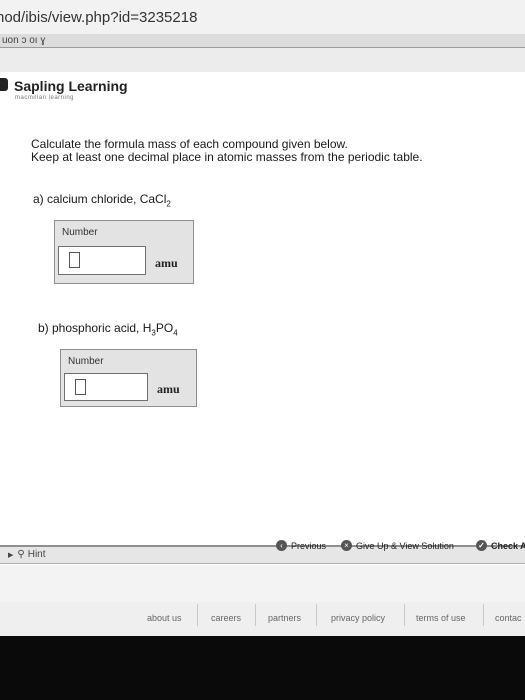 The image size is (525, 700). What do you see at coordinates (95, 328) in the screenshot?
I see `part-b-text: b) phosphoric acid, H` at bounding box center [95, 328].